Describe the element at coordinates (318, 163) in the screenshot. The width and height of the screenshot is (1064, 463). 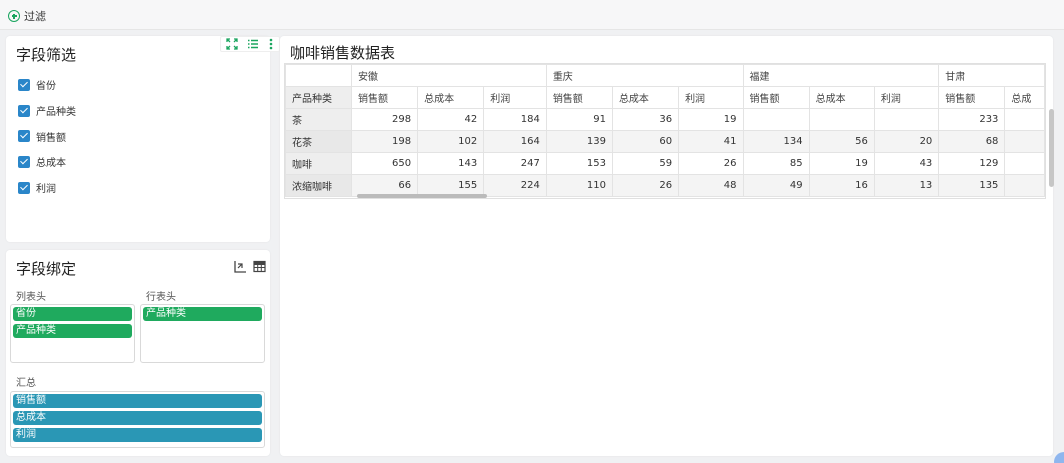
I see `row-label: 咖啡` at that location.